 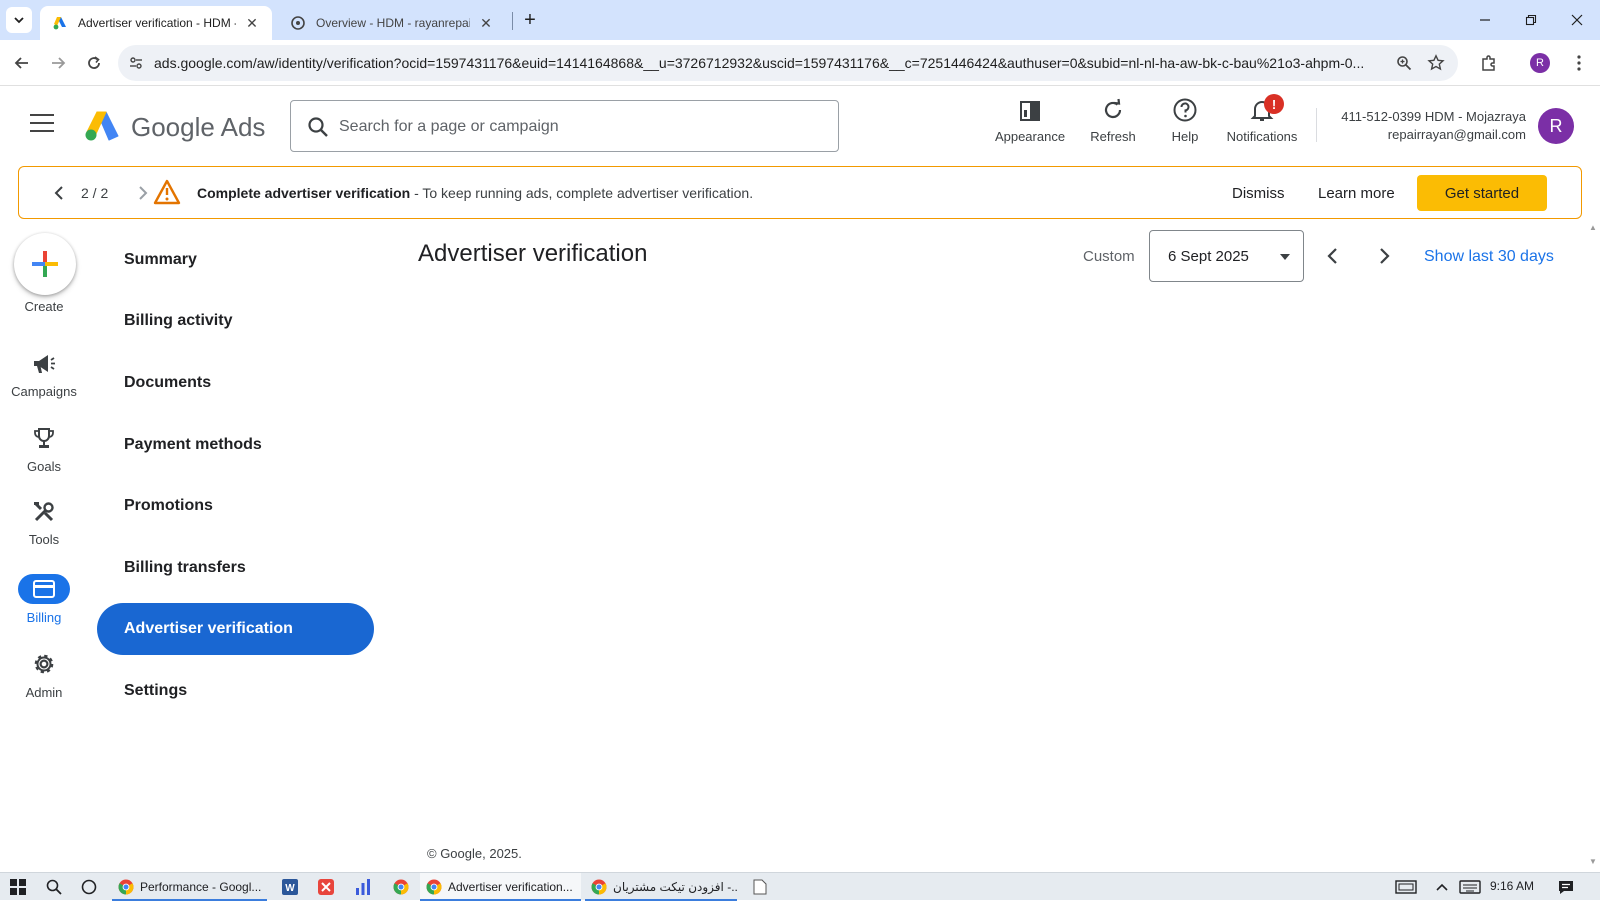 What do you see at coordinates (44, 539) in the screenshot?
I see `tools-label: Tools` at bounding box center [44, 539].